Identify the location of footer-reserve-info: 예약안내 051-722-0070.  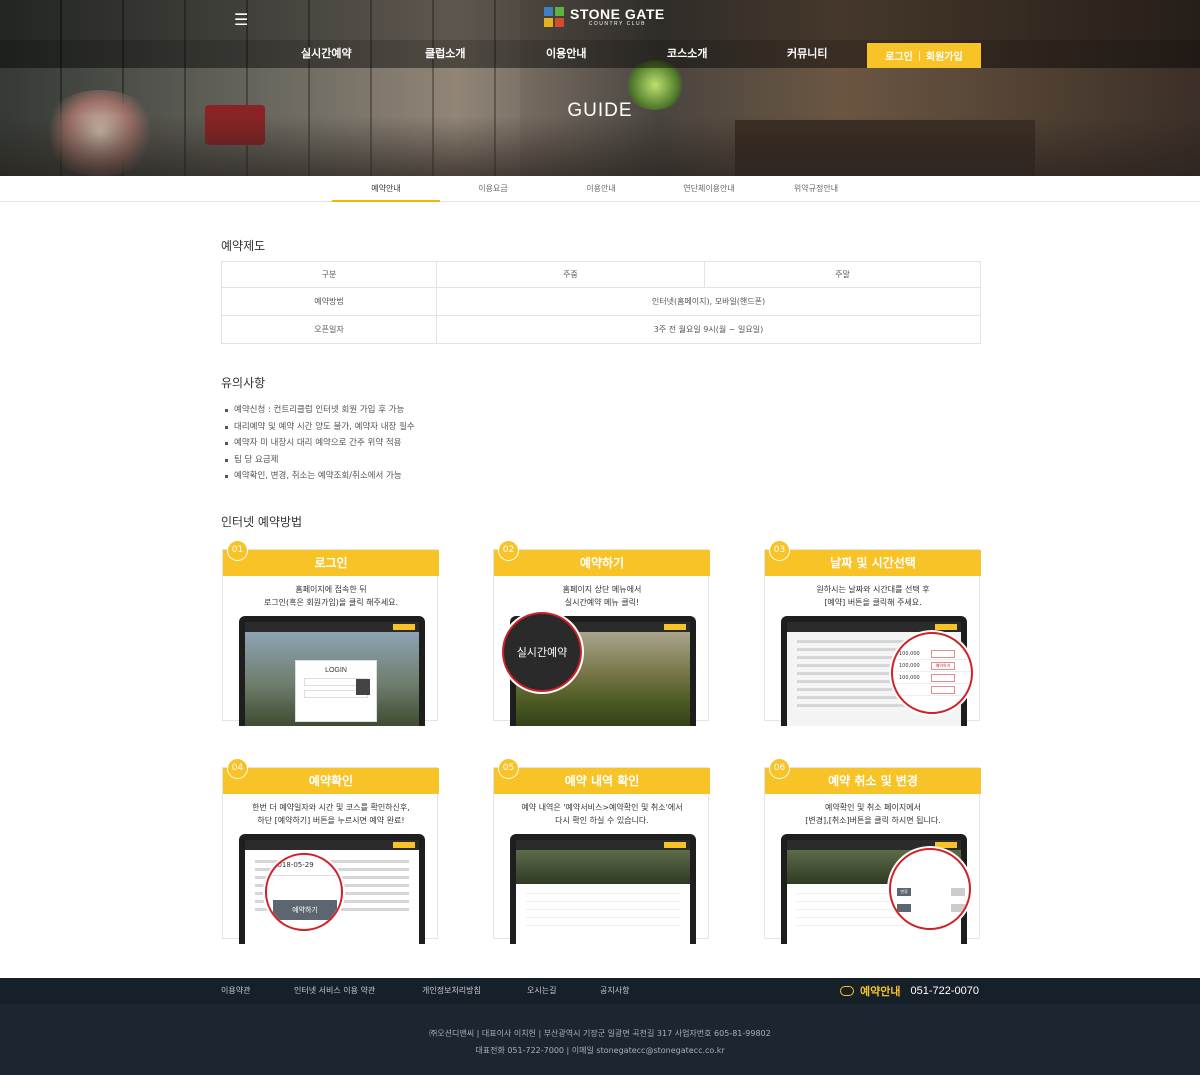
(909, 991).